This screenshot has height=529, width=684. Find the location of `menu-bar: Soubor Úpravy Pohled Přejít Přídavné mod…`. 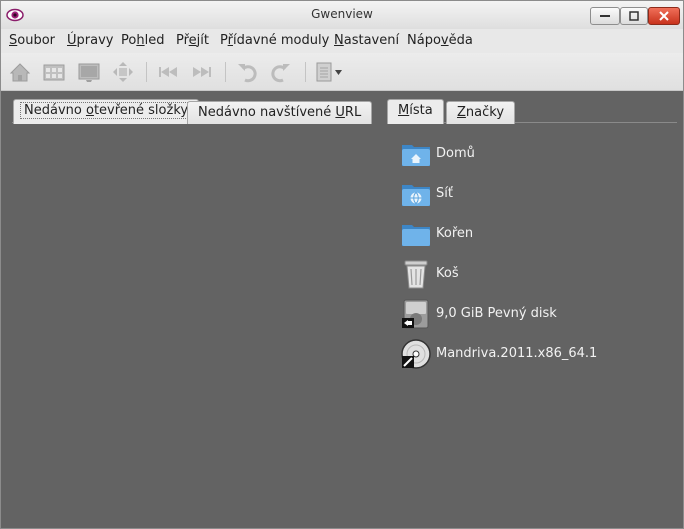

menu-bar: Soubor Úpravy Pohled Přejít Přídavné mod… is located at coordinates (342, 41).